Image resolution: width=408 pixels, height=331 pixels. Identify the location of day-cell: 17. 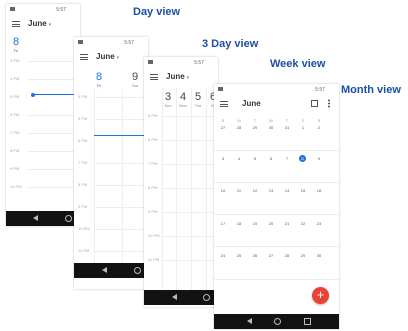
(223, 223).